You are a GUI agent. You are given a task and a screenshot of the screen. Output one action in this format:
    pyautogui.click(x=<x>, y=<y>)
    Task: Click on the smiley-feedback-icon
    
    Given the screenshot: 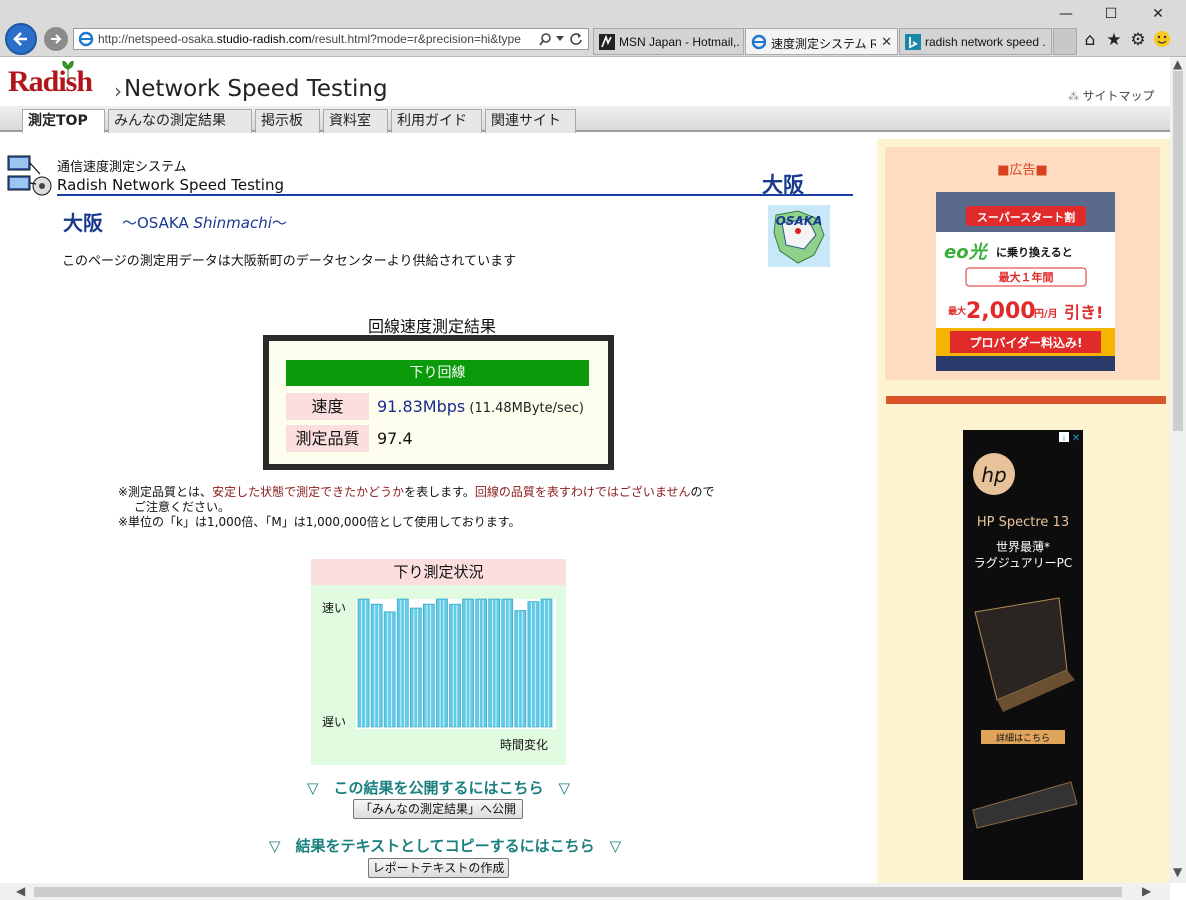 What is the action you would take?
    pyautogui.click(x=1162, y=40)
    